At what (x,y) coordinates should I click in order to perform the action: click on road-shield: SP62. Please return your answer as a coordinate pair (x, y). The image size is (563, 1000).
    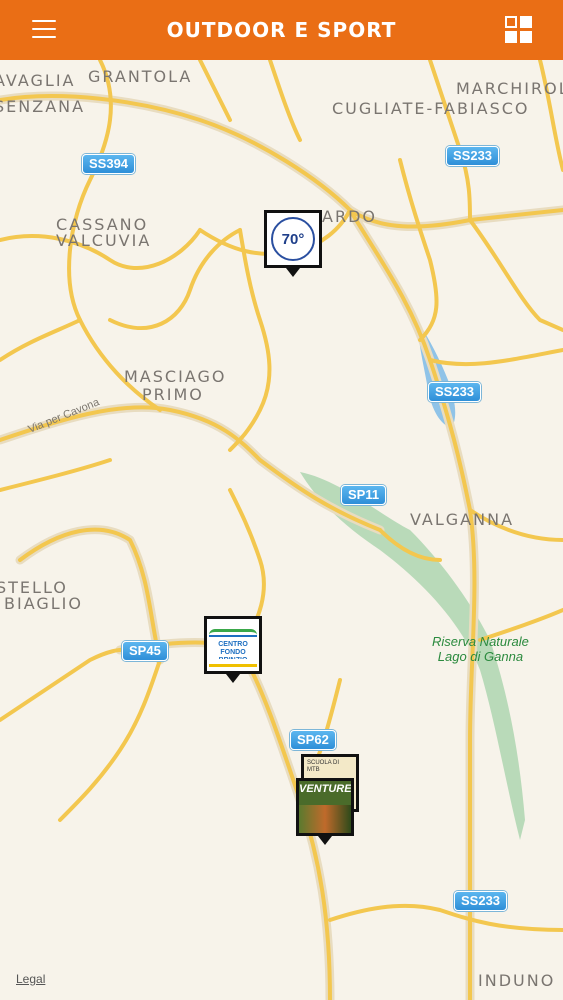
    Looking at the image, I should click on (313, 740).